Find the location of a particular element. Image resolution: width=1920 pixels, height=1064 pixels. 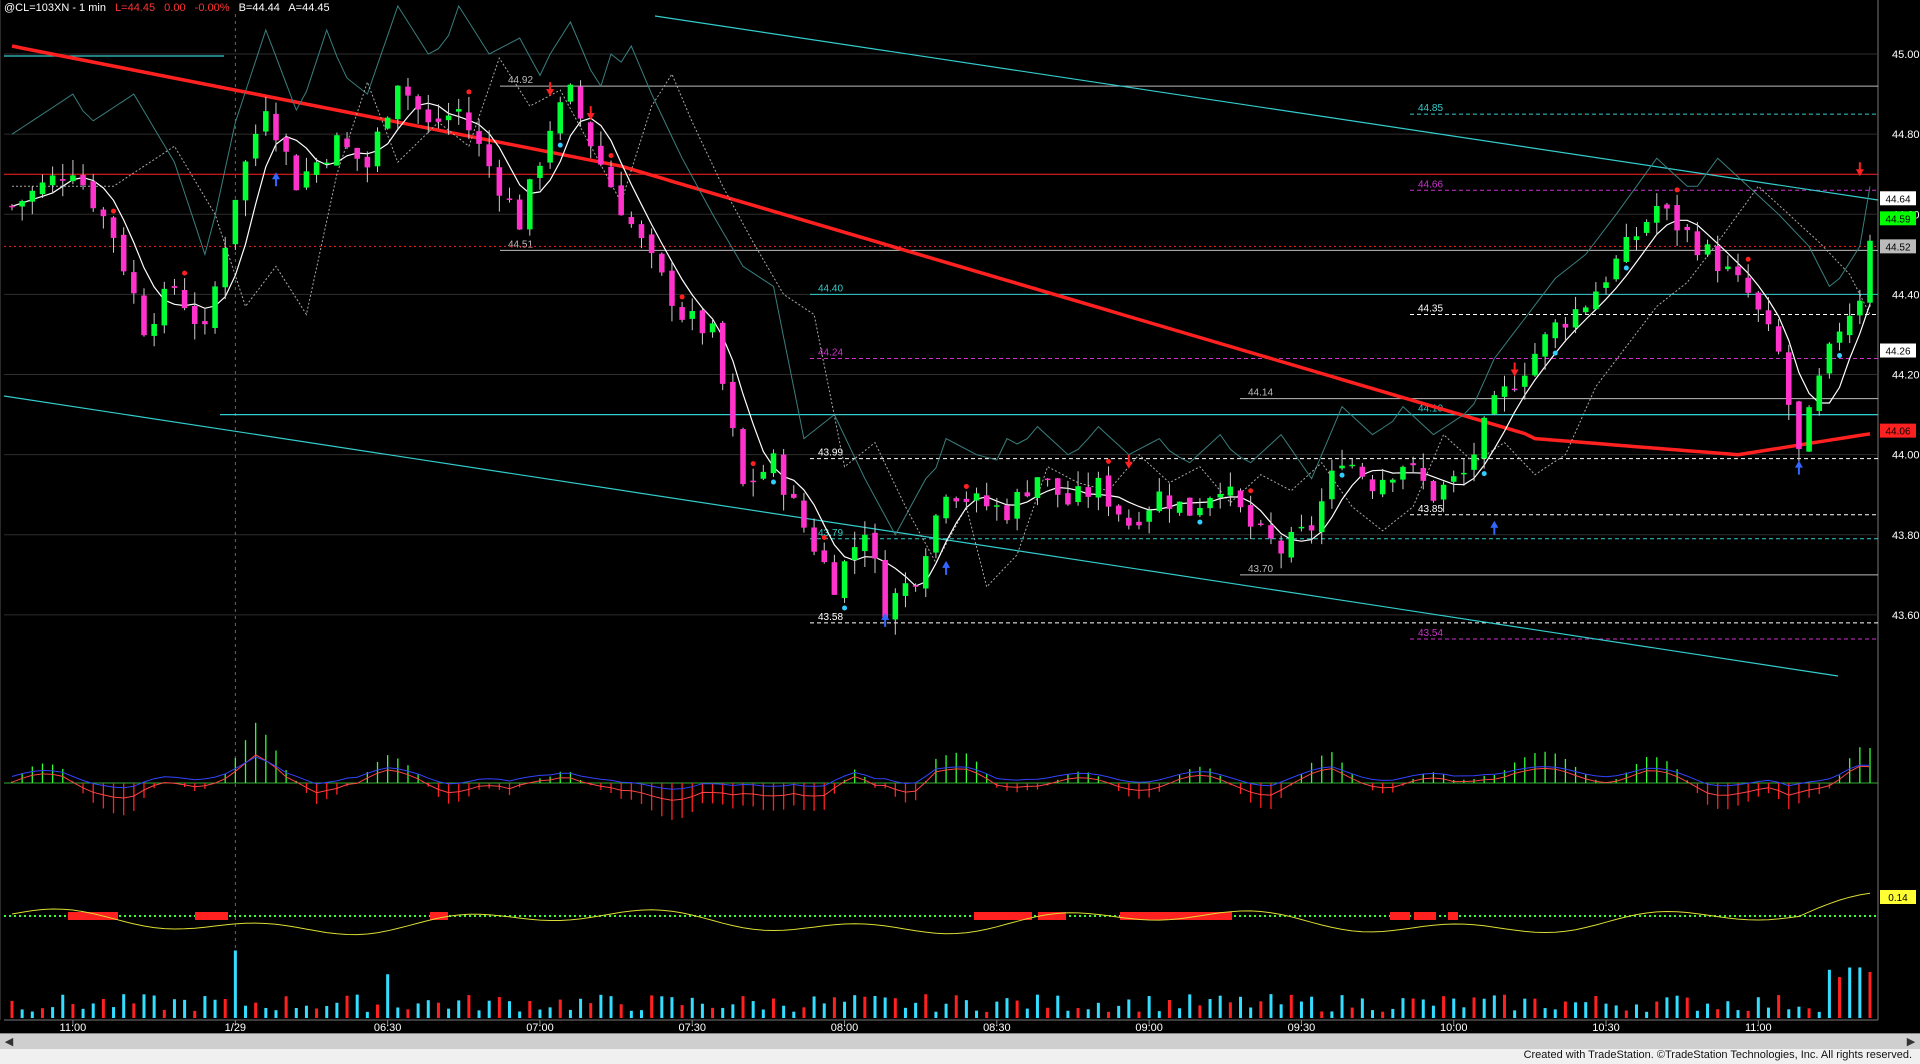

y-tick-label: 44.00 is located at coordinates (1906, 456).